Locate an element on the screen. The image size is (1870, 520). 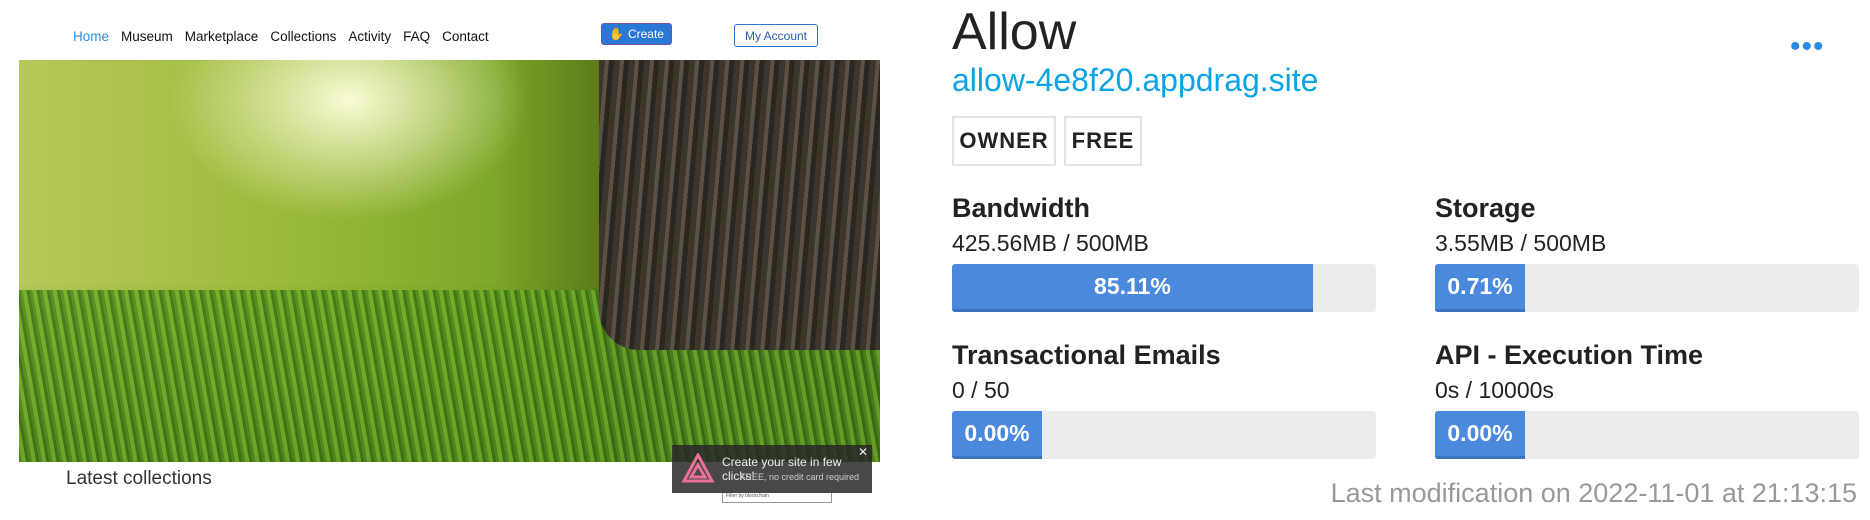
popup-subtitle: FREE, no credit card required is located at coordinates (800, 477).